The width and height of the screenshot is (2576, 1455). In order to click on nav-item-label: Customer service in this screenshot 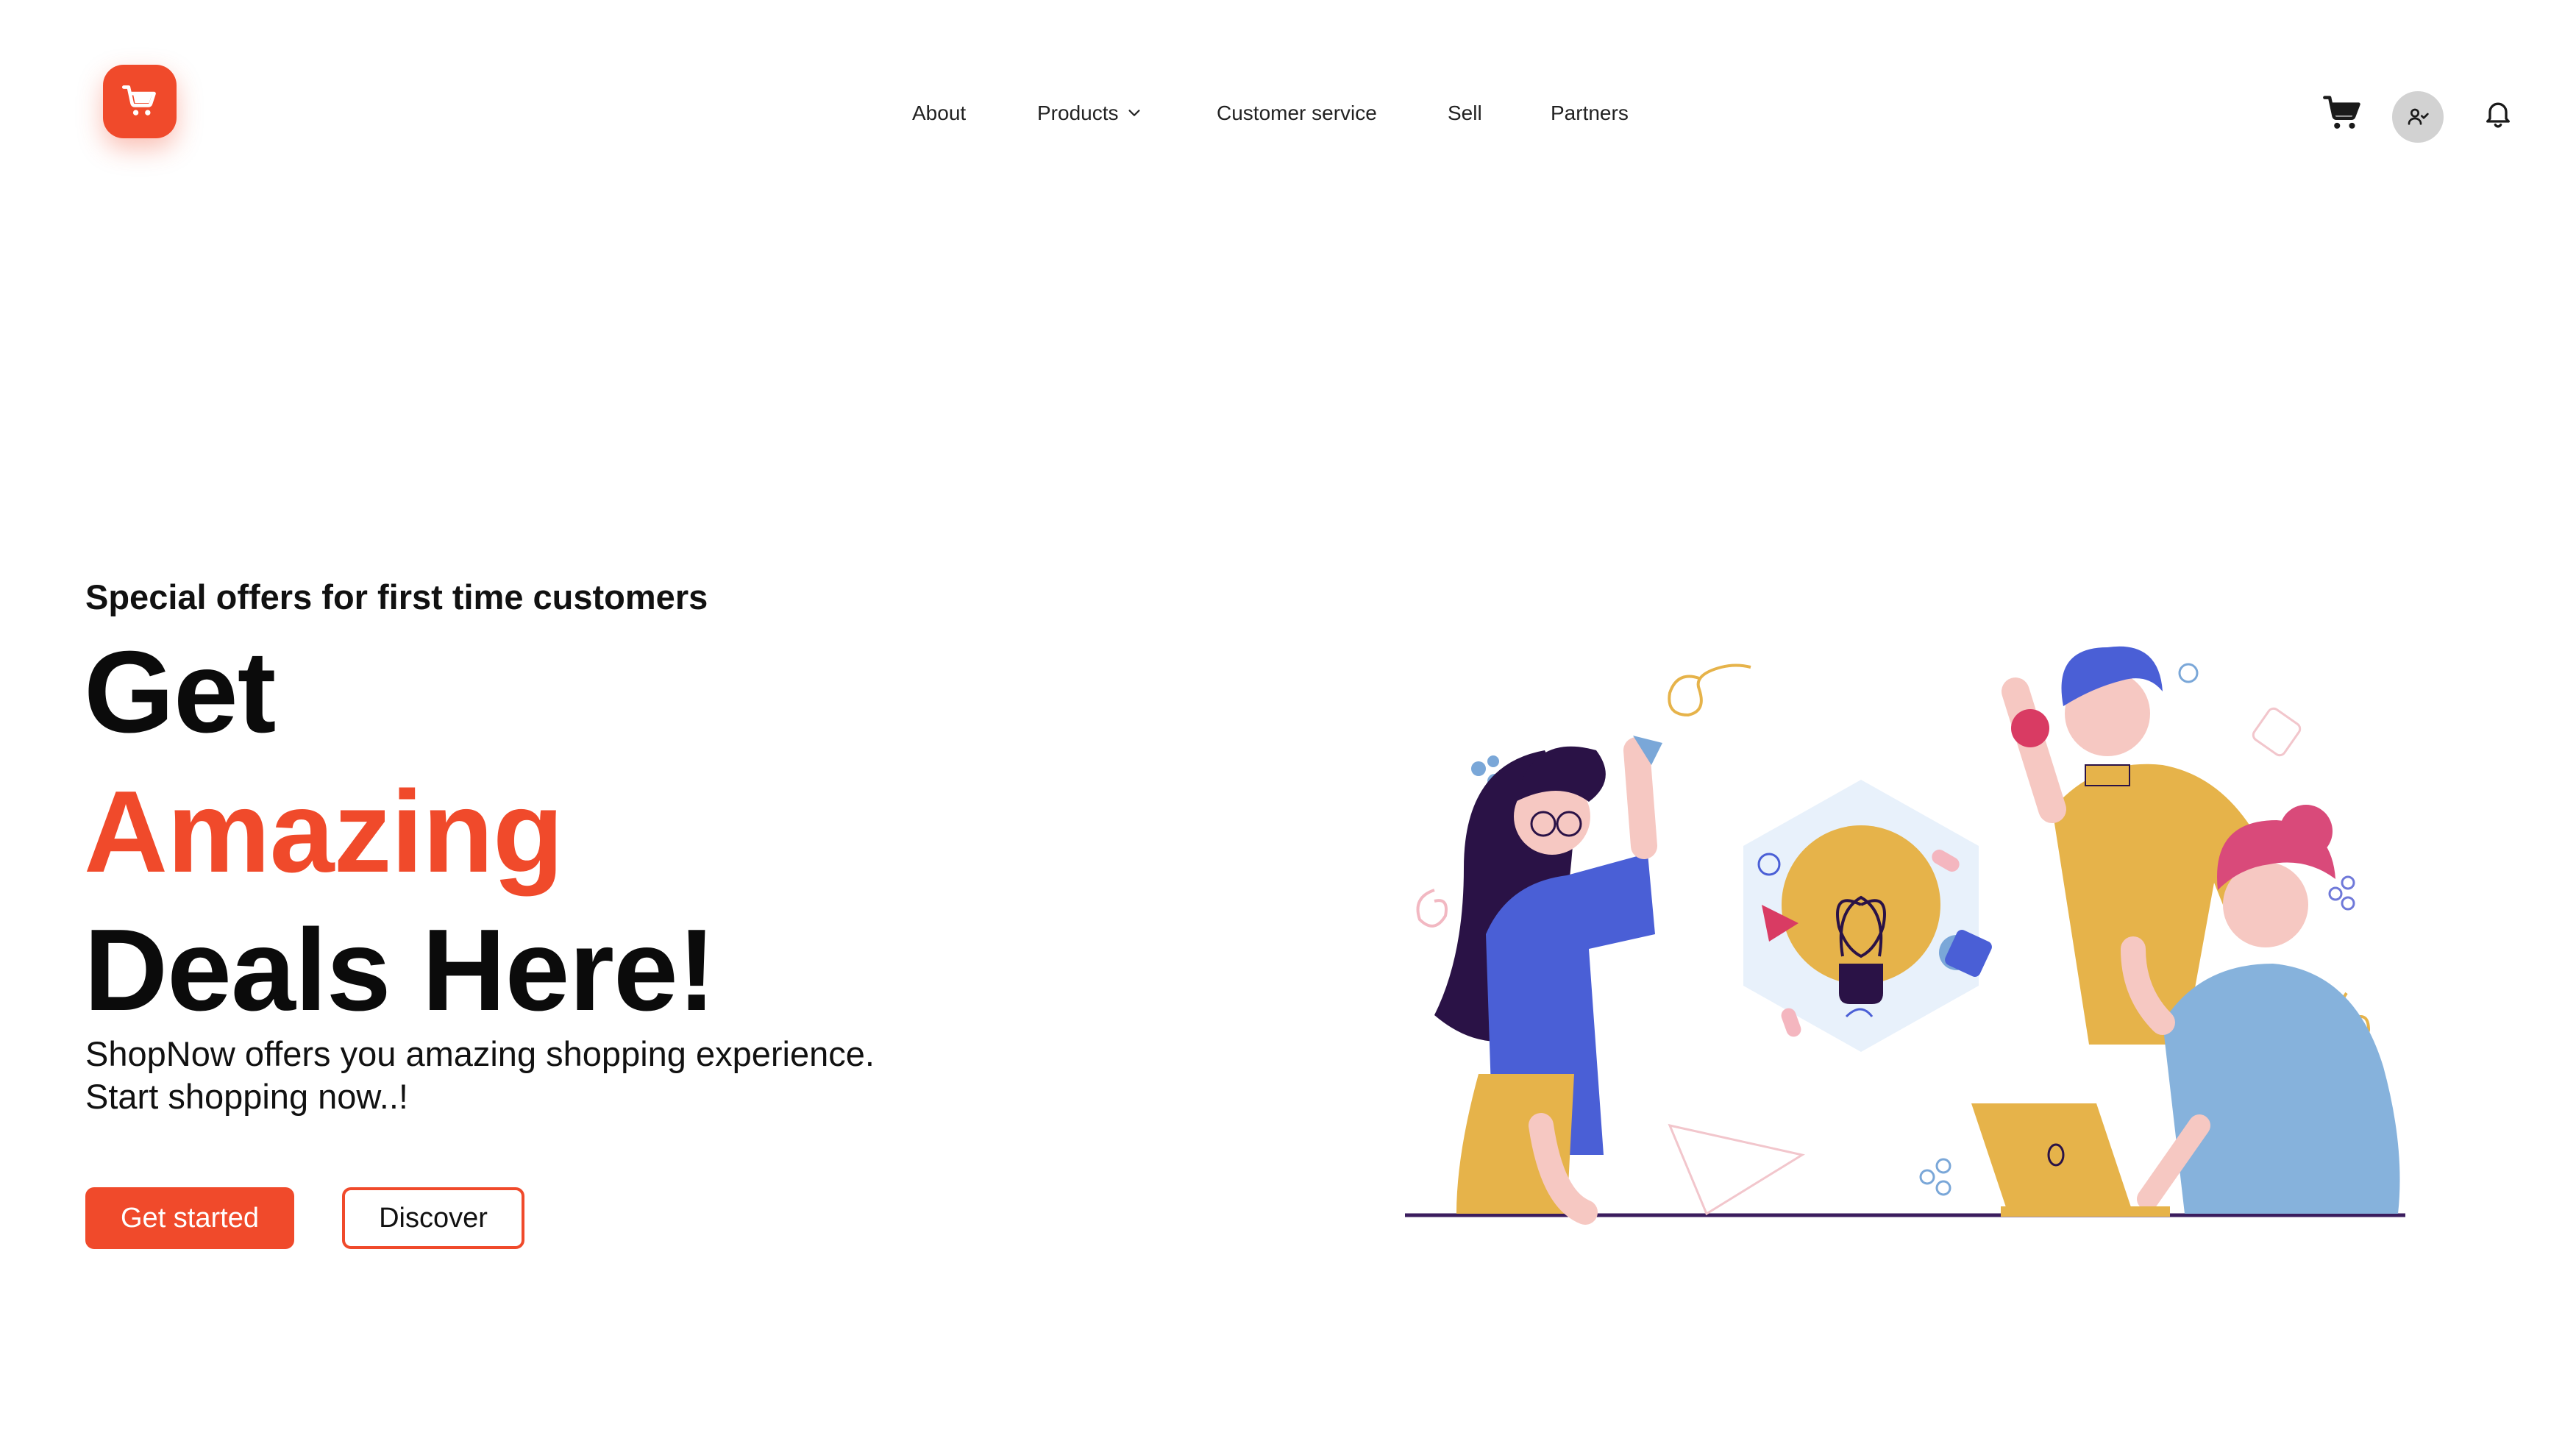, I will do `click(1297, 113)`.